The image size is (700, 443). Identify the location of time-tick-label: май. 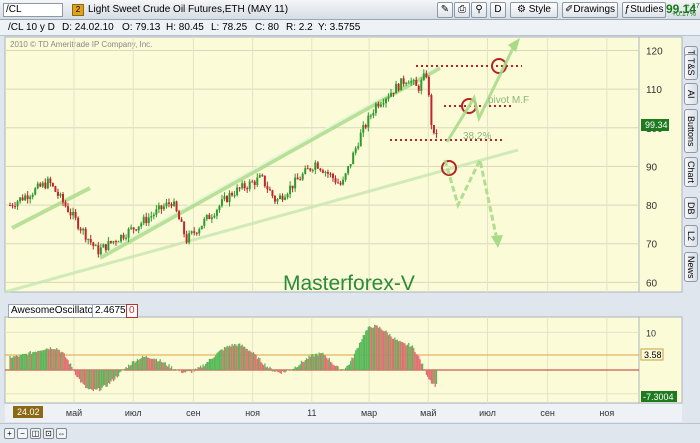
(74, 413).